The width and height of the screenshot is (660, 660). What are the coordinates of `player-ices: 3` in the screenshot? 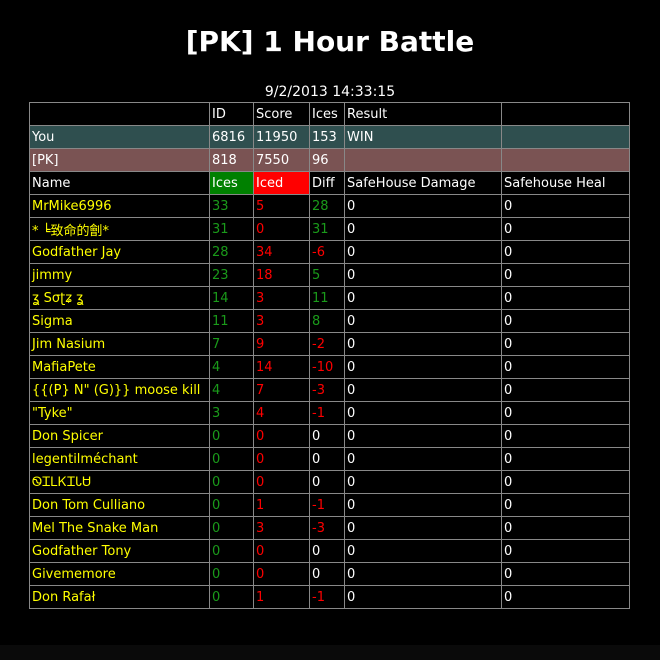 It's located at (231, 413).